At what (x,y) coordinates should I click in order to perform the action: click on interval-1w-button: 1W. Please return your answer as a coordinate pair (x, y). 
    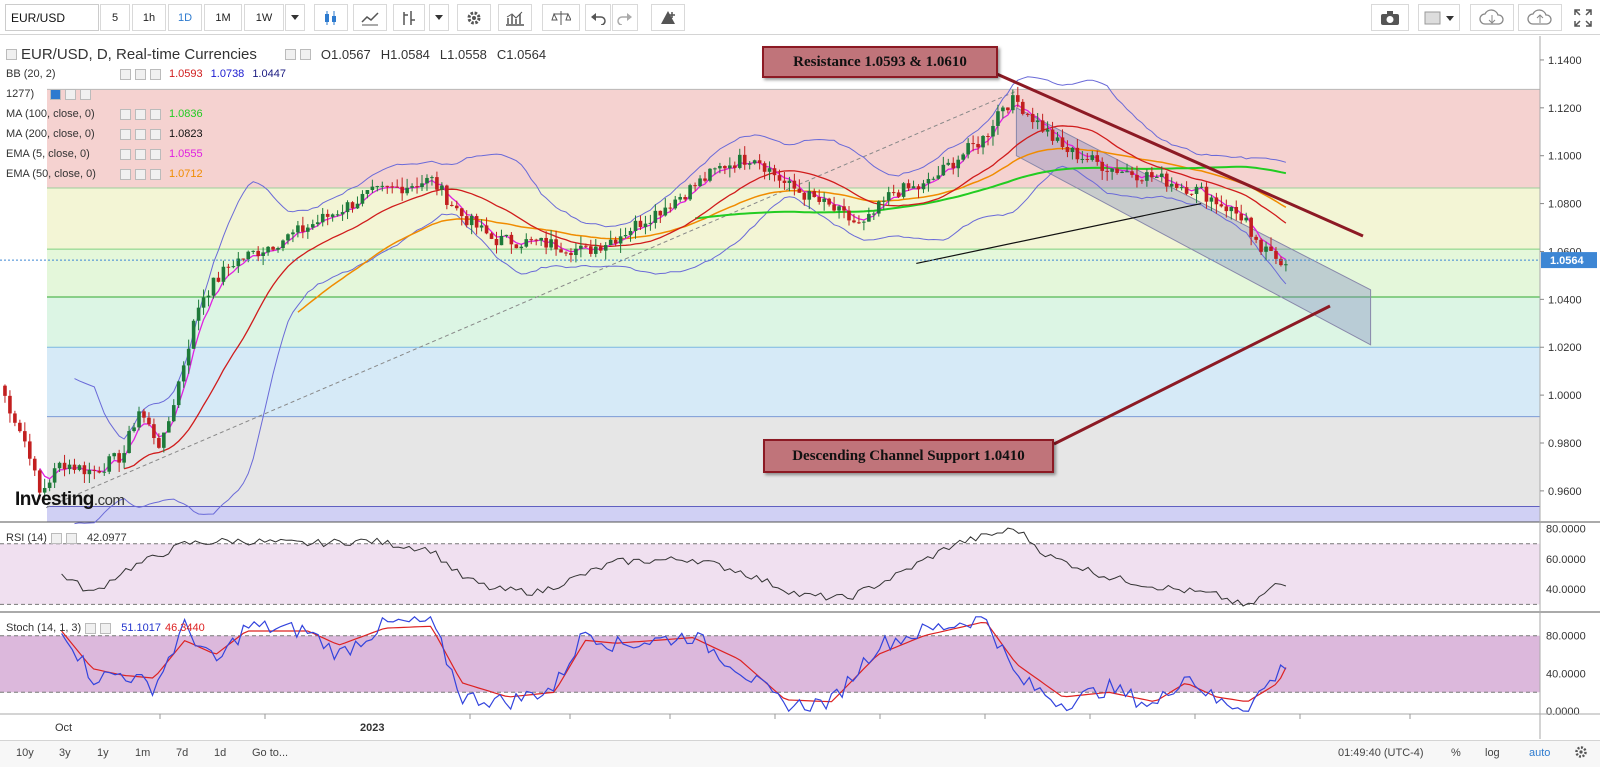
    Looking at the image, I should click on (264, 17).